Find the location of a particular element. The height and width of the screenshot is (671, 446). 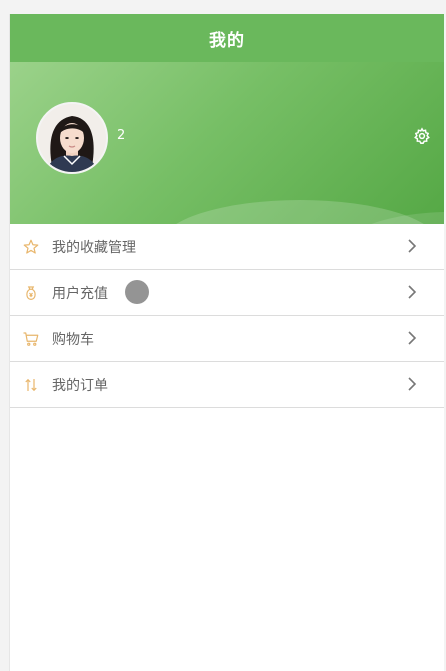

sort-arrows-icon is located at coordinates (31, 385).